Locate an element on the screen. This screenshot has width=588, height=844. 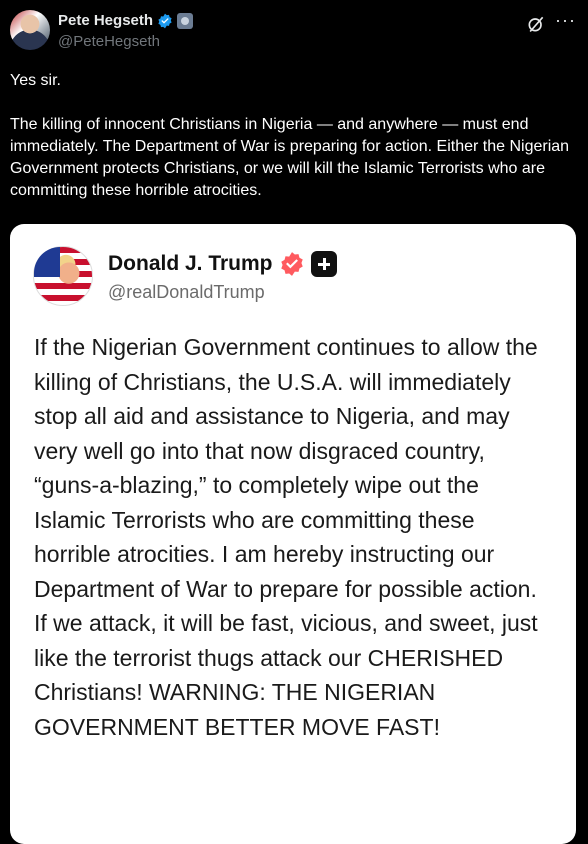
post-header: Pete Hegseth @PeteHegseth ··· is located at coordinates (294, 32).